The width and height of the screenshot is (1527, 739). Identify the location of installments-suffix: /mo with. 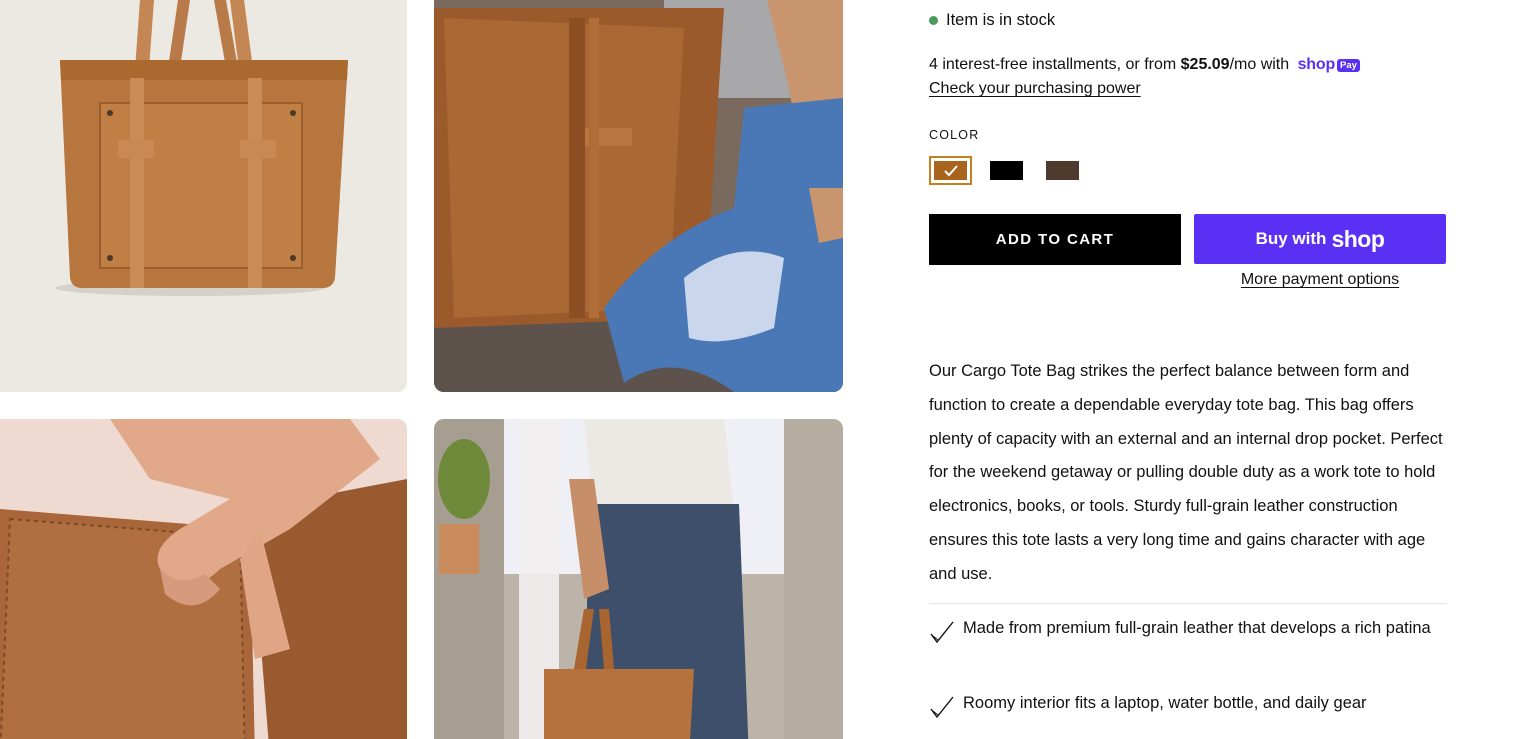
(1261, 65).